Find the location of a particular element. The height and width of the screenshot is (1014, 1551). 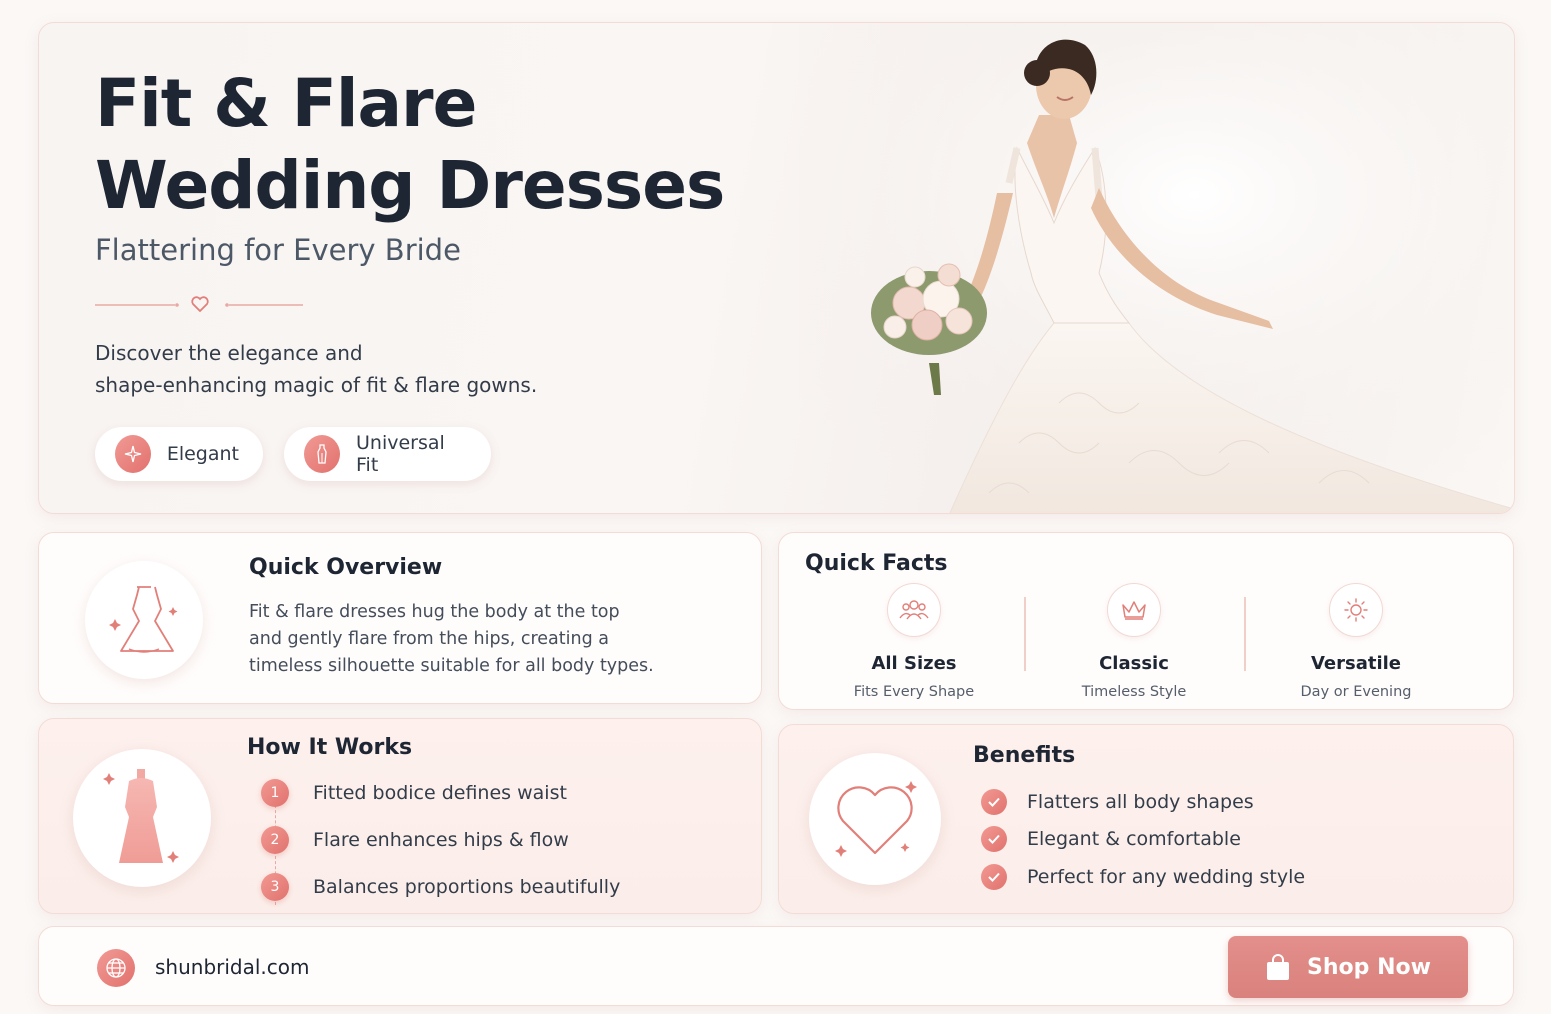

benefit-item: Perfect for any wedding style is located at coordinates (1143, 877).